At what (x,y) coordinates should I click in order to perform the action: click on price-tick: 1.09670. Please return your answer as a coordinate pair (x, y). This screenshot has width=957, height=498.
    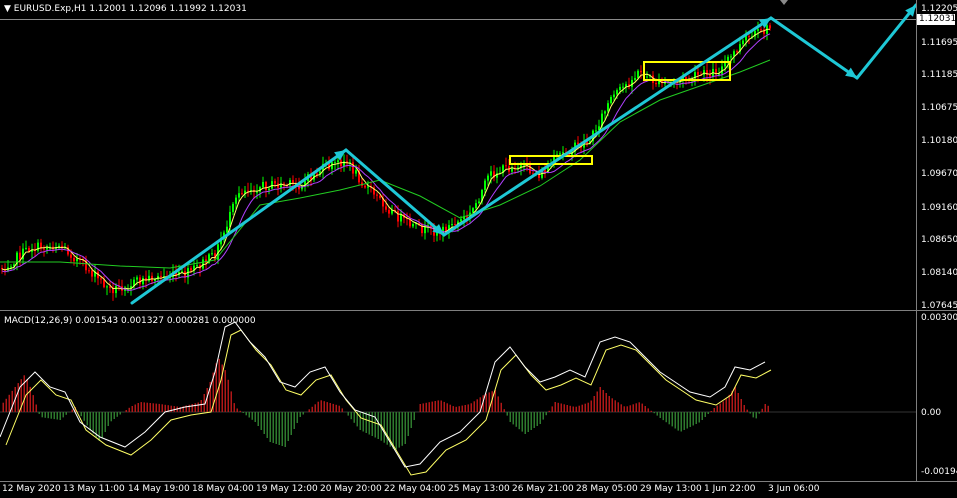
    Looking at the image, I should click on (939, 174).